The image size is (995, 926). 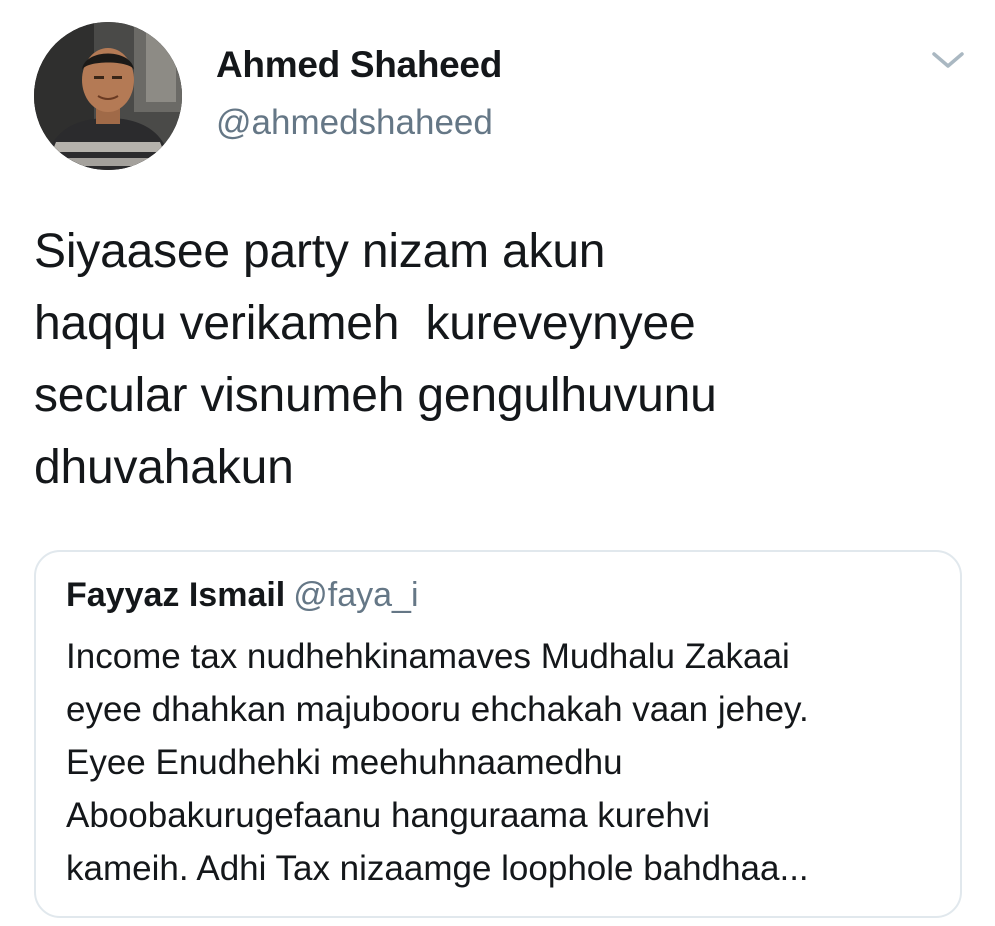 I want to click on author-name: Ahmed Shaheed, so click(x=359, y=65).